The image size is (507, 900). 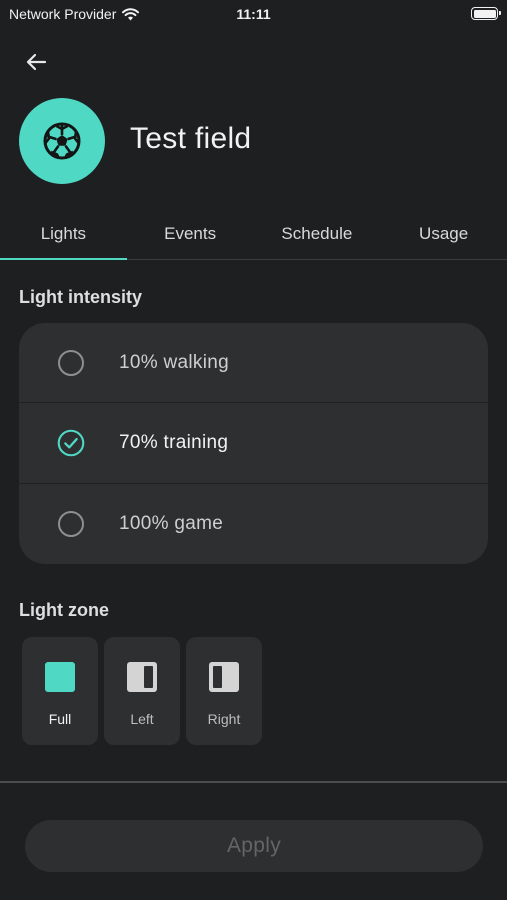 What do you see at coordinates (64, 610) in the screenshot?
I see `light-zone-title: Light zone` at bounding box center [64, 610].